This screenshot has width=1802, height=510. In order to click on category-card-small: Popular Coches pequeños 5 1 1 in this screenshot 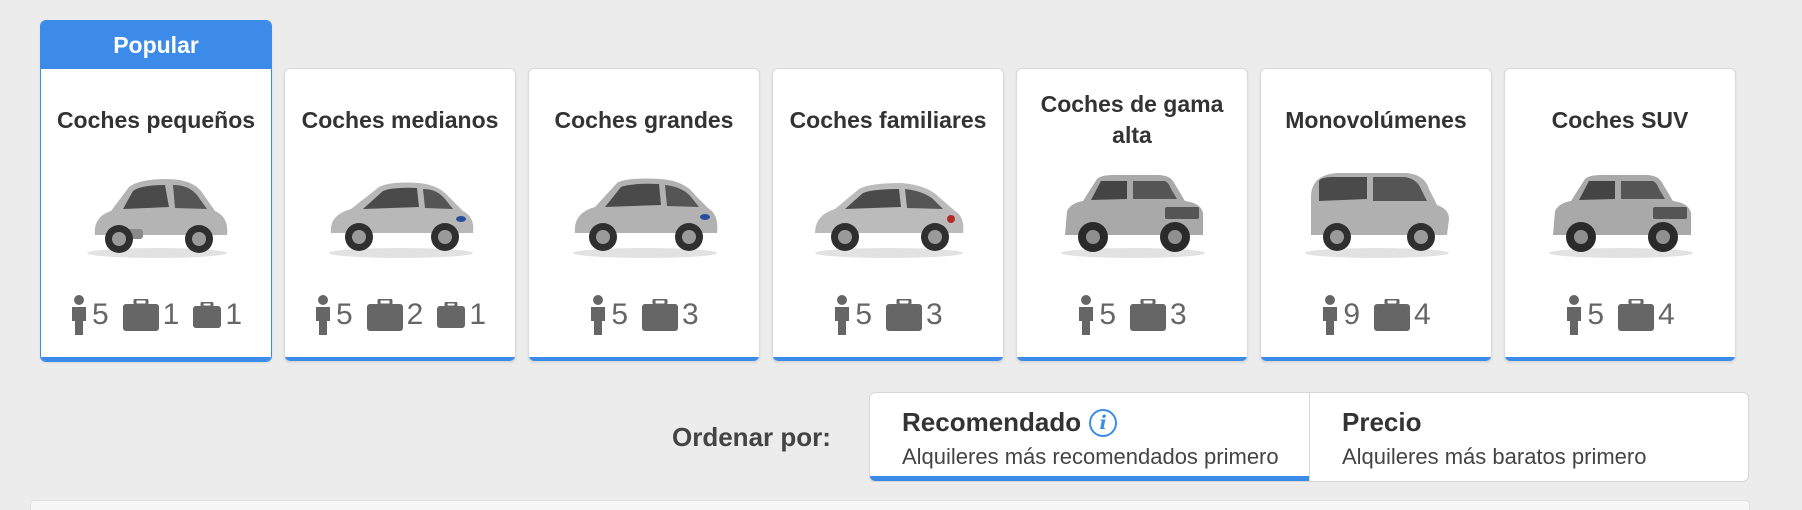, I will do `click(156, 191)`.